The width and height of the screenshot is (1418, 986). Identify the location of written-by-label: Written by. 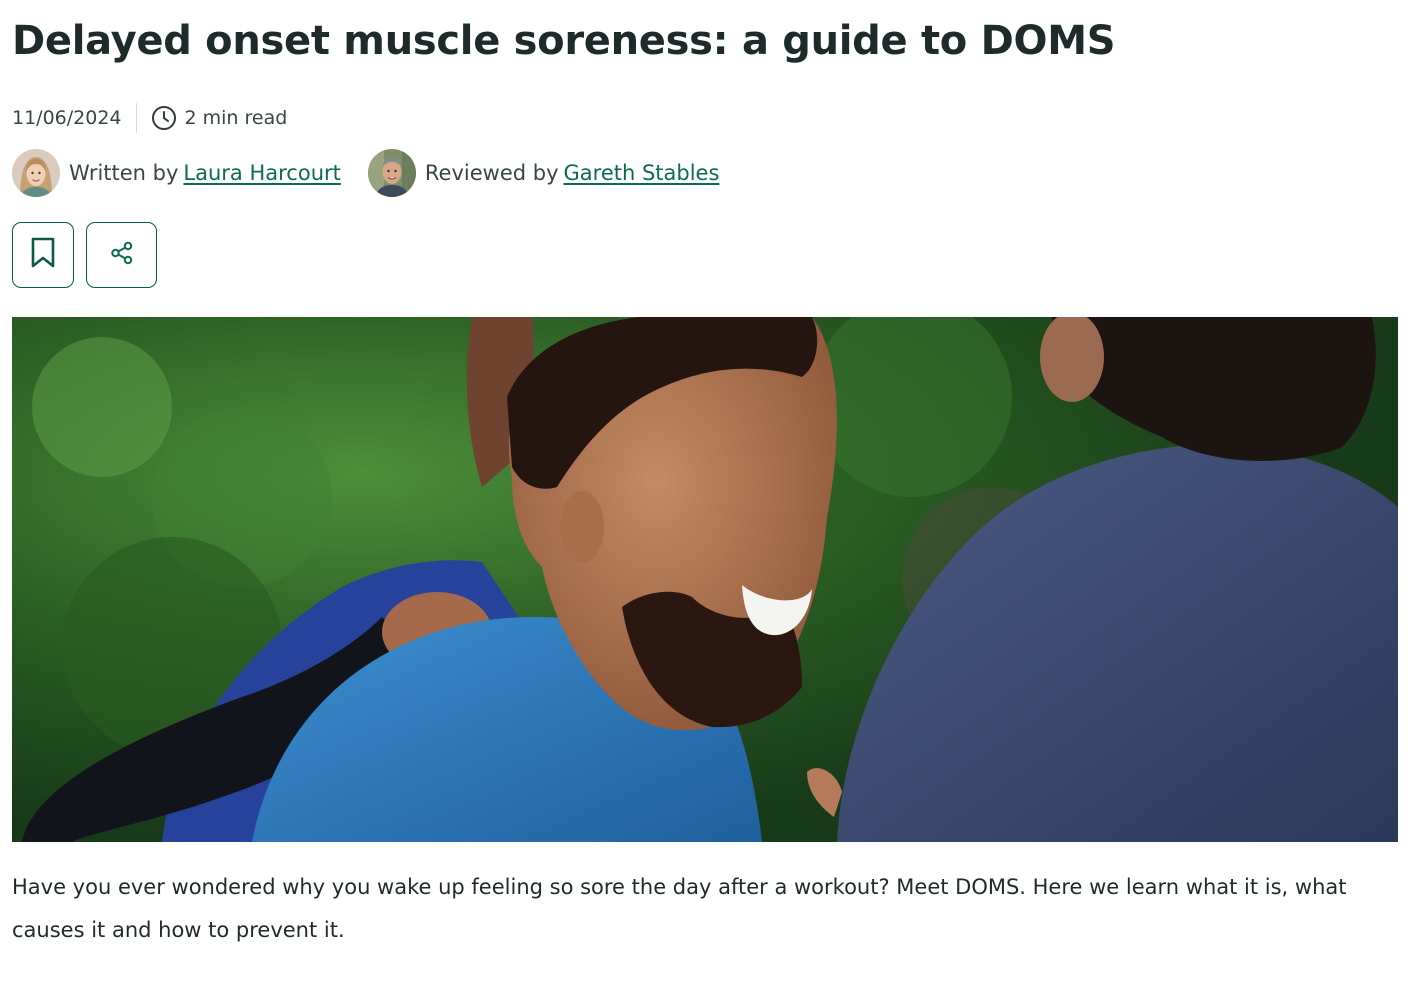
(124, 173).